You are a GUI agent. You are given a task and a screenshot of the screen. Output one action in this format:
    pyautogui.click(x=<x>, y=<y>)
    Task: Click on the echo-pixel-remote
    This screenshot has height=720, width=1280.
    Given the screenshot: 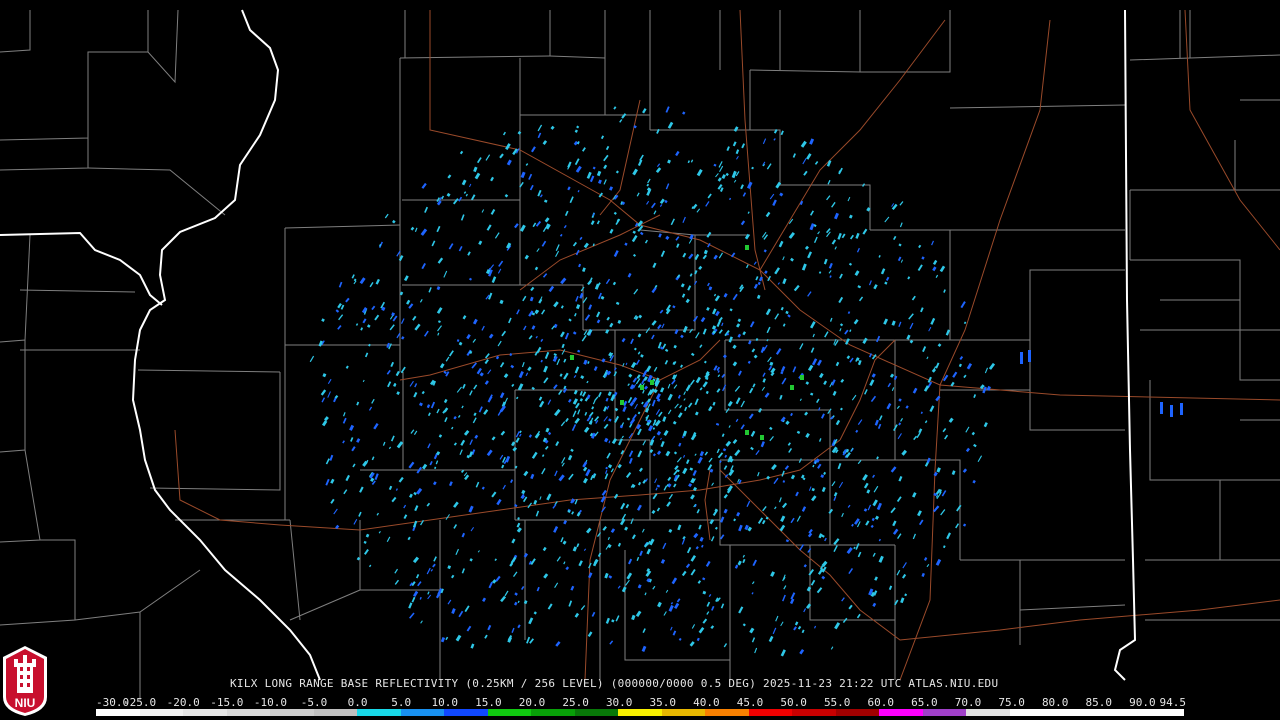 What is the action you would take?
    pyautogui.click(x=1029, y=356)
    